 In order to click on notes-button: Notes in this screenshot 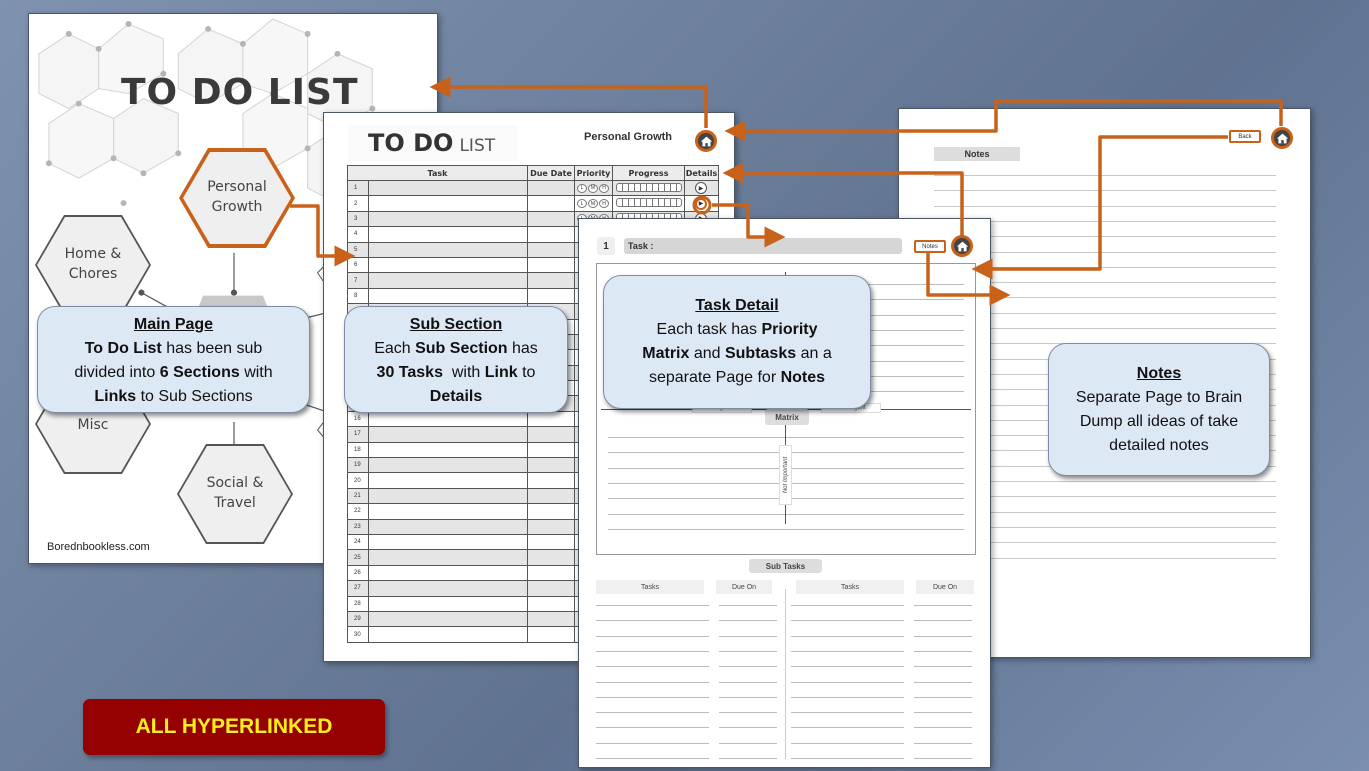, I will do `click(930, 246)`.